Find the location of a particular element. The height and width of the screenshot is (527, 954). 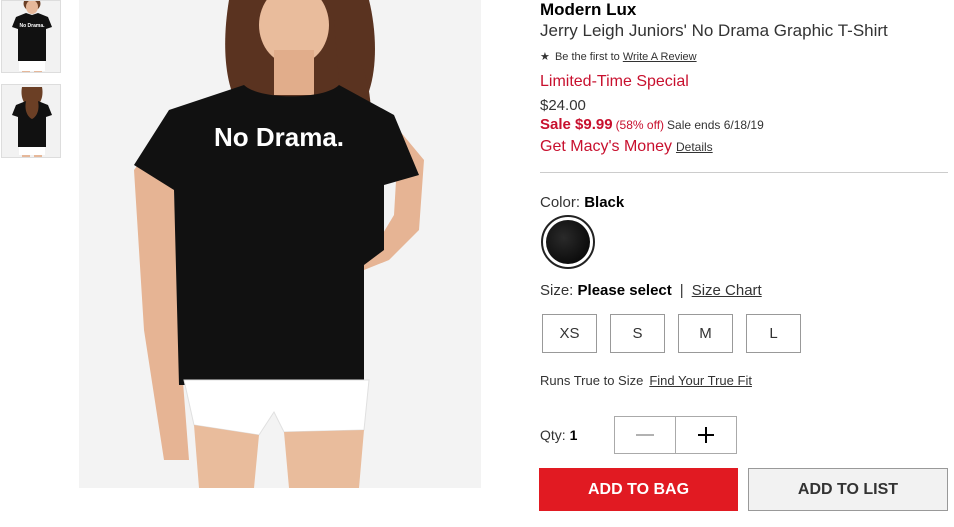

thumbnail-front: No Drama. is located at coordinates (31, 36).